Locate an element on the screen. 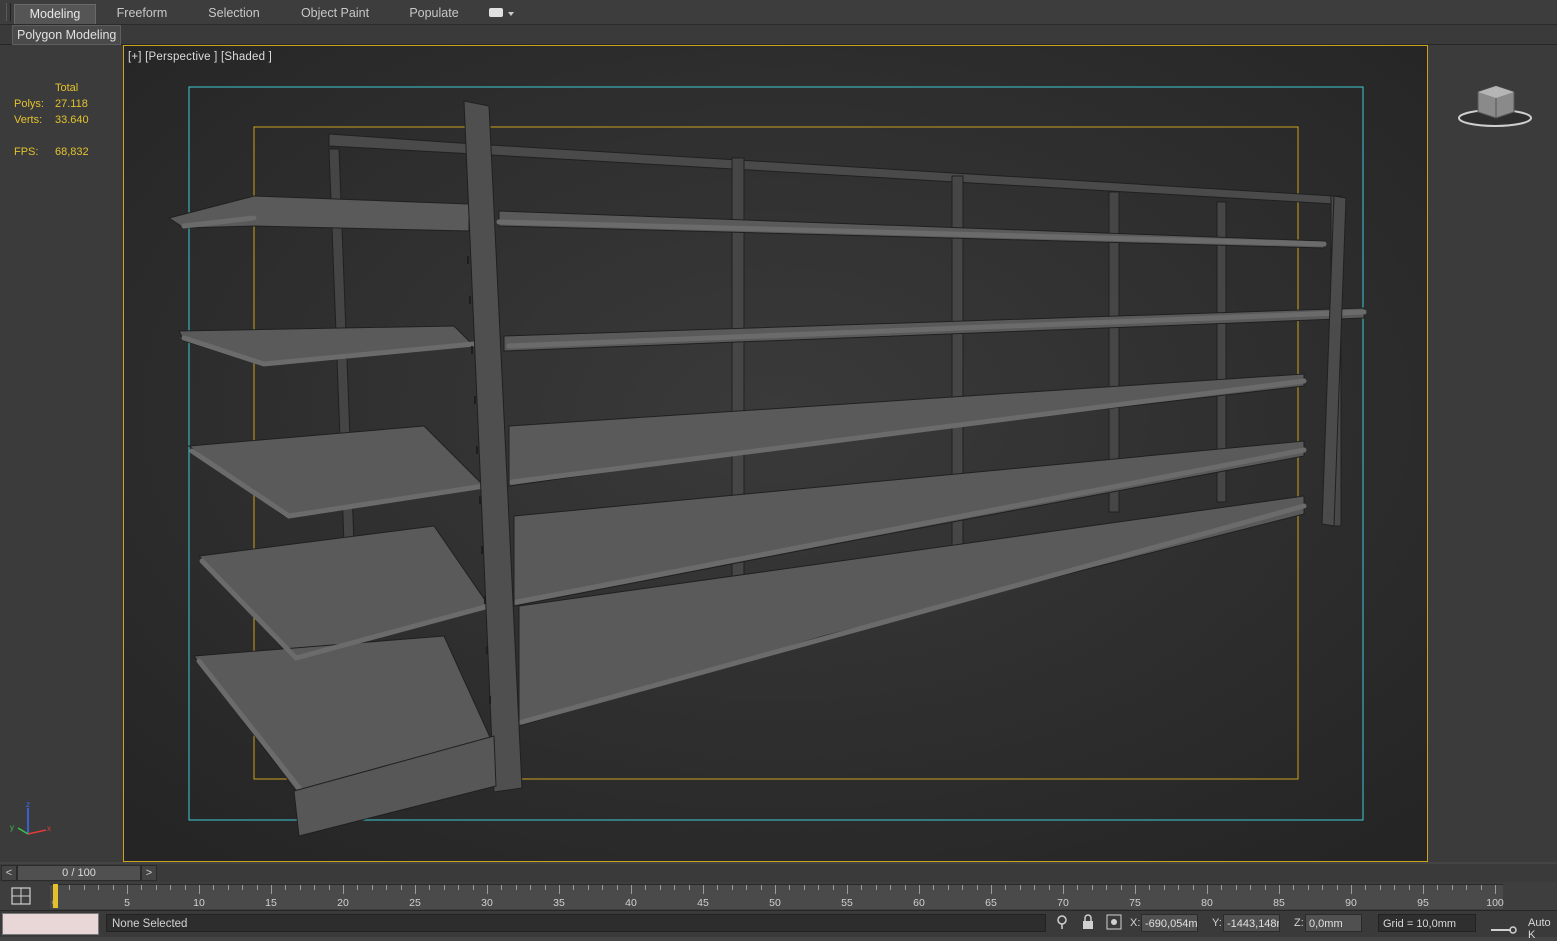 This screenshot has height=941, width=1557. time-slider-bar is located at coordinates (778, 873).